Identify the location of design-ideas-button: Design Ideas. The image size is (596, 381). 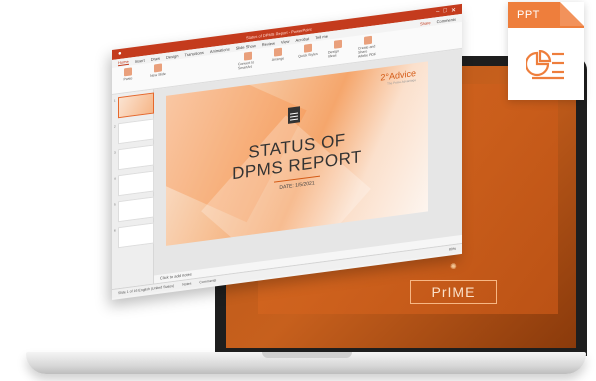
(338, 51).